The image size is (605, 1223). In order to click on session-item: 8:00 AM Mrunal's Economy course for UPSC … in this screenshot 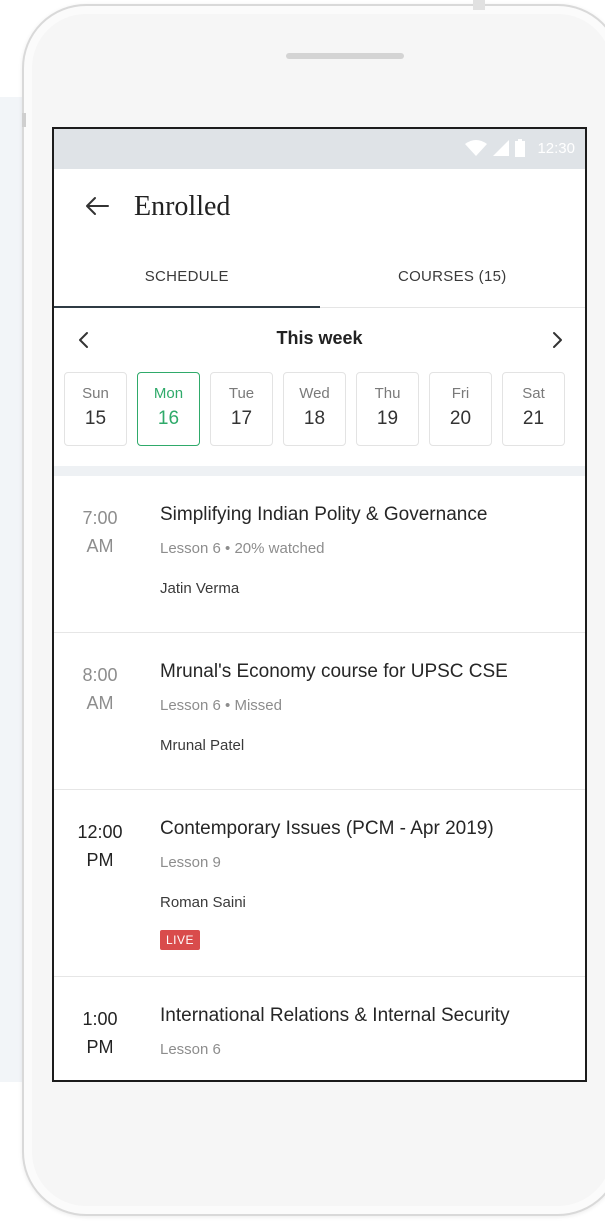, I will do `click(319, 711)`.